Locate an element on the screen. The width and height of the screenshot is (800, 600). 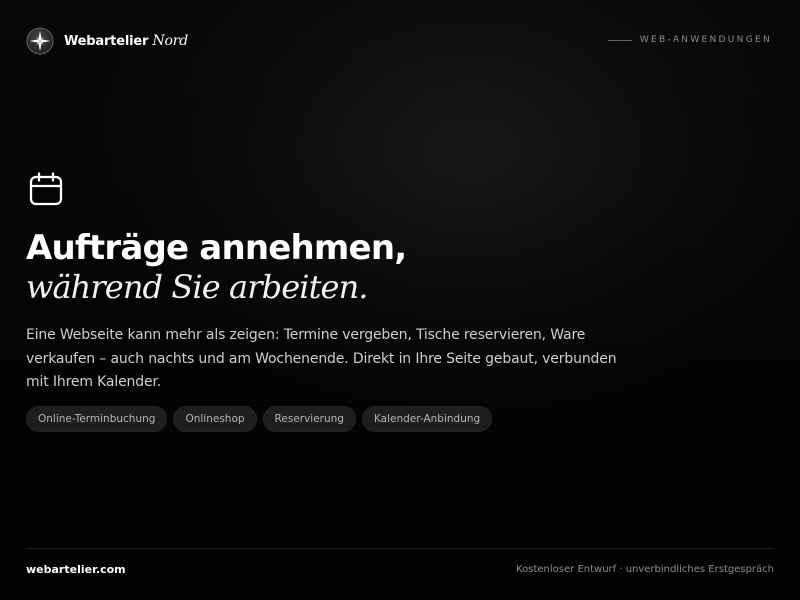
feature-chip: Onlineshop is located at coordinates (215, 419).